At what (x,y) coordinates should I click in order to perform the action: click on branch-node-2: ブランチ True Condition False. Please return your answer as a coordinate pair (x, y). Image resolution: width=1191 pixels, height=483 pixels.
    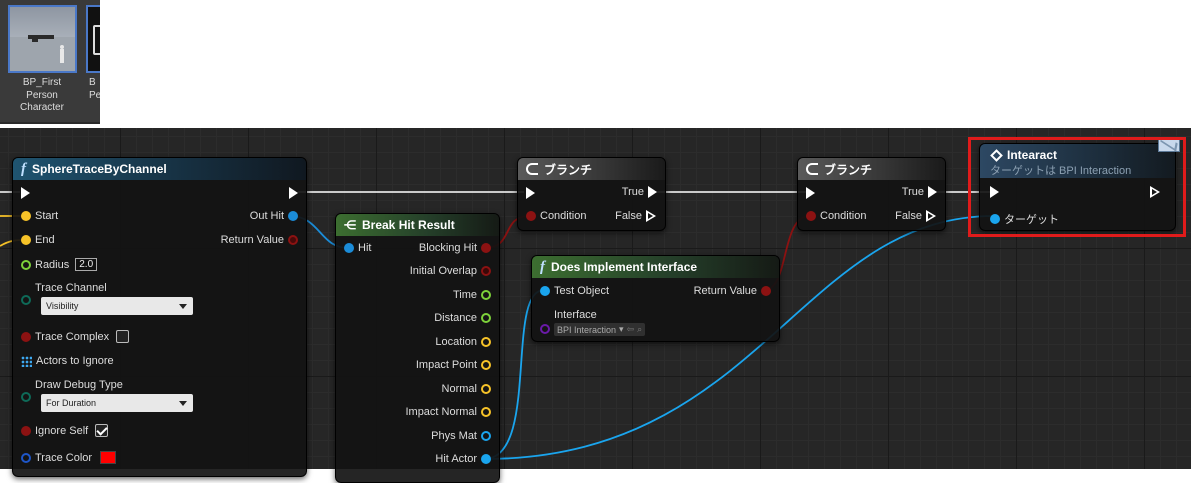
    Looking at the image, I should click on (871, 194).